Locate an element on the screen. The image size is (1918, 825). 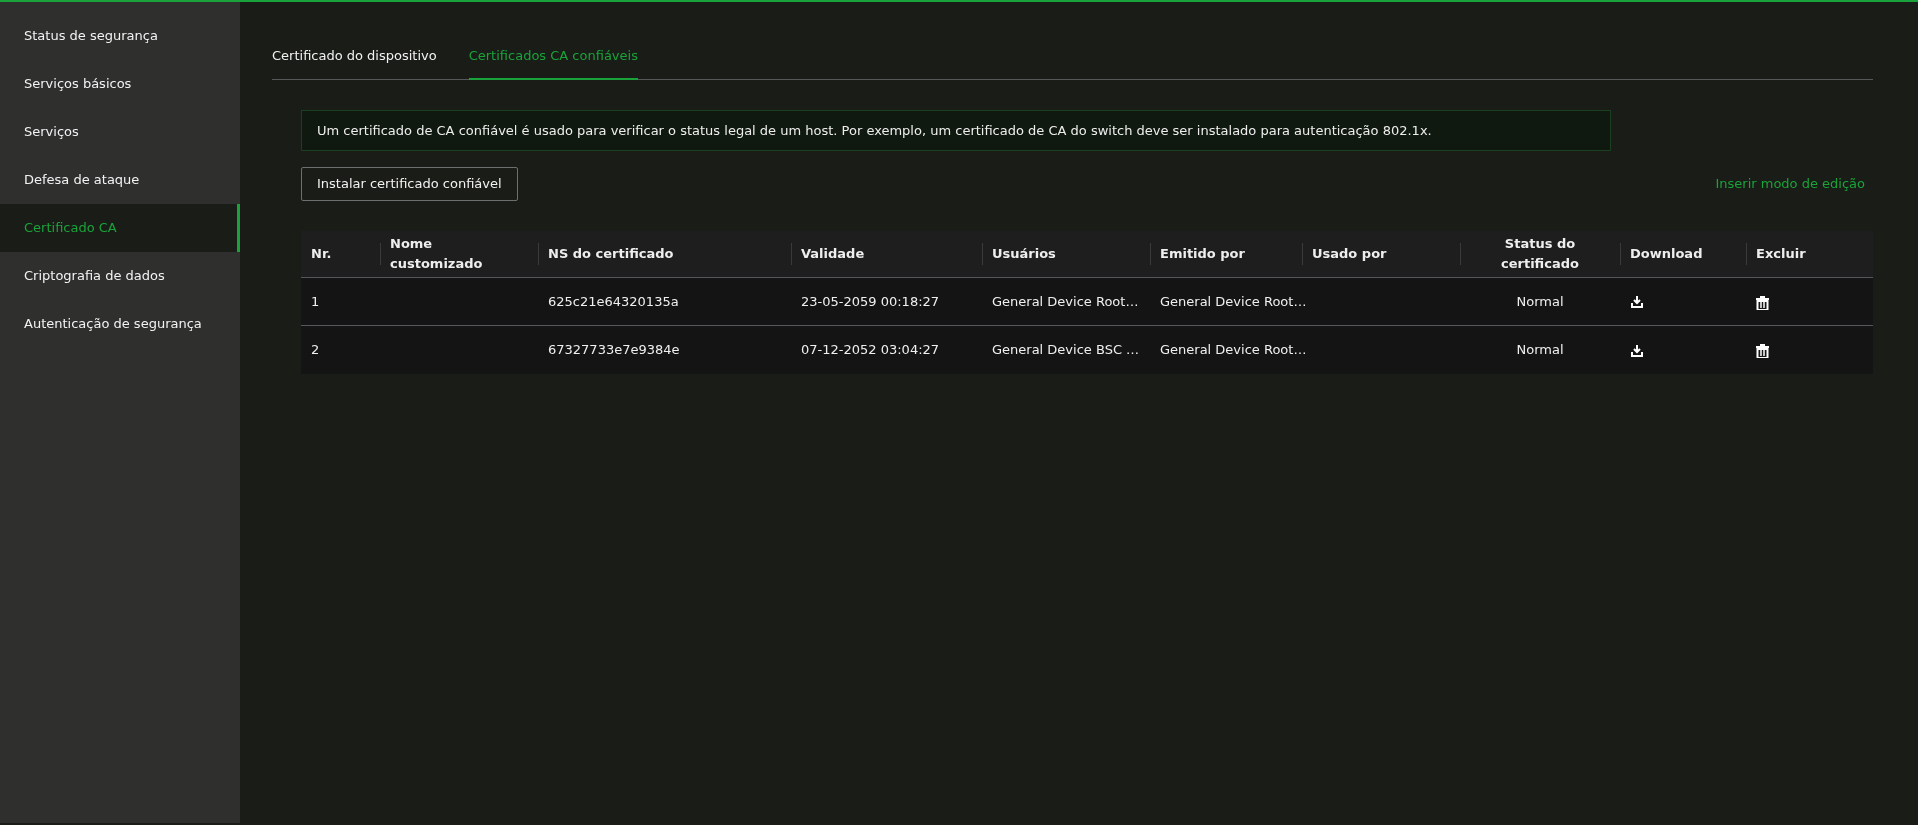
table-cell: 2 is located at coordinates (315, 349).